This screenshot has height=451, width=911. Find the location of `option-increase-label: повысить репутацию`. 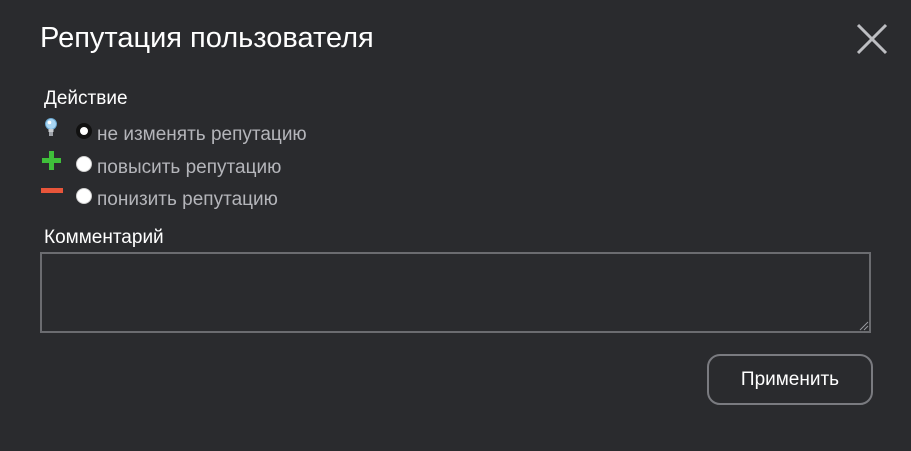

option-increase-label: повысить репутацию is located at coordinates (189, 167).